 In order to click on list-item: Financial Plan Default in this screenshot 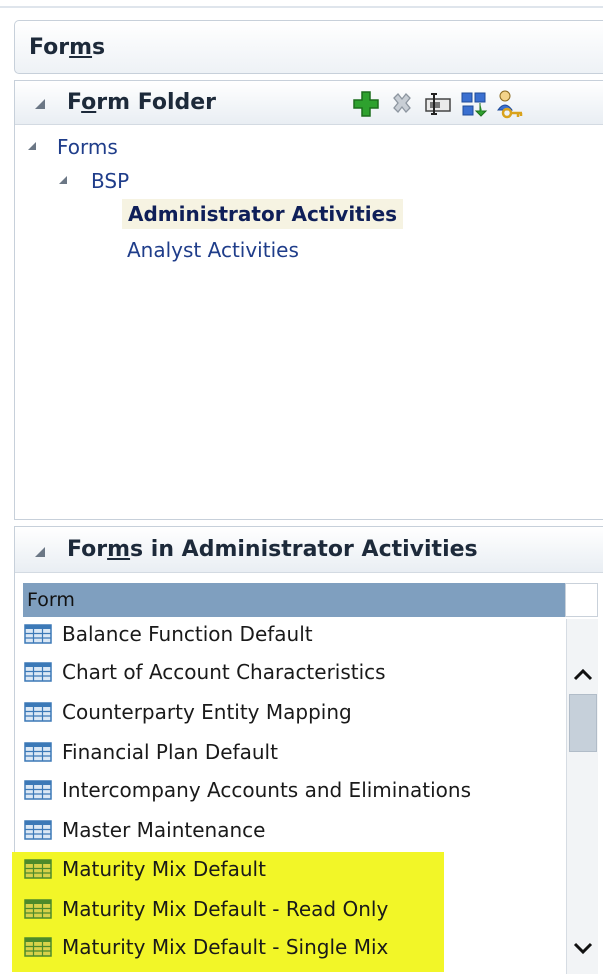, I will do `click(150, 752)`.